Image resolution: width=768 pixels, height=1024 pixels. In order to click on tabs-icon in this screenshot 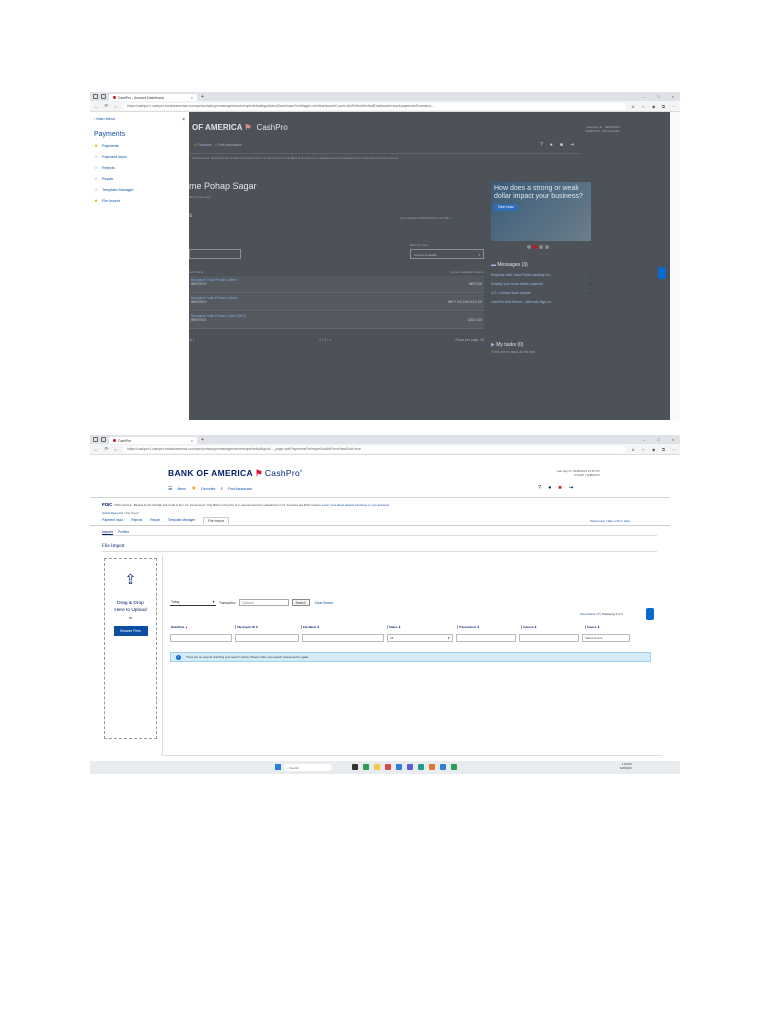, I will do `click(103, 439)`.